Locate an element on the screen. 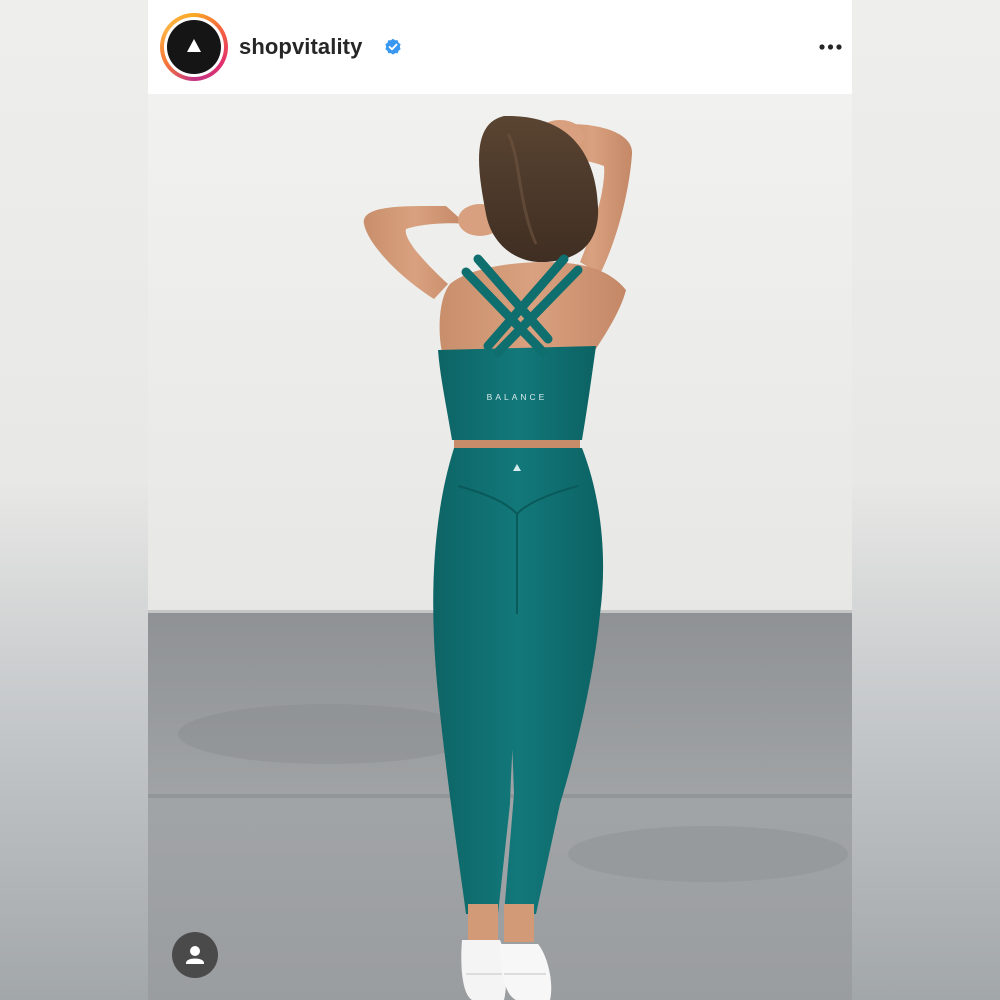 Image resolution: width=1000 pixels, height=1000 pixels. avatar is located at coordinates (194, 47).